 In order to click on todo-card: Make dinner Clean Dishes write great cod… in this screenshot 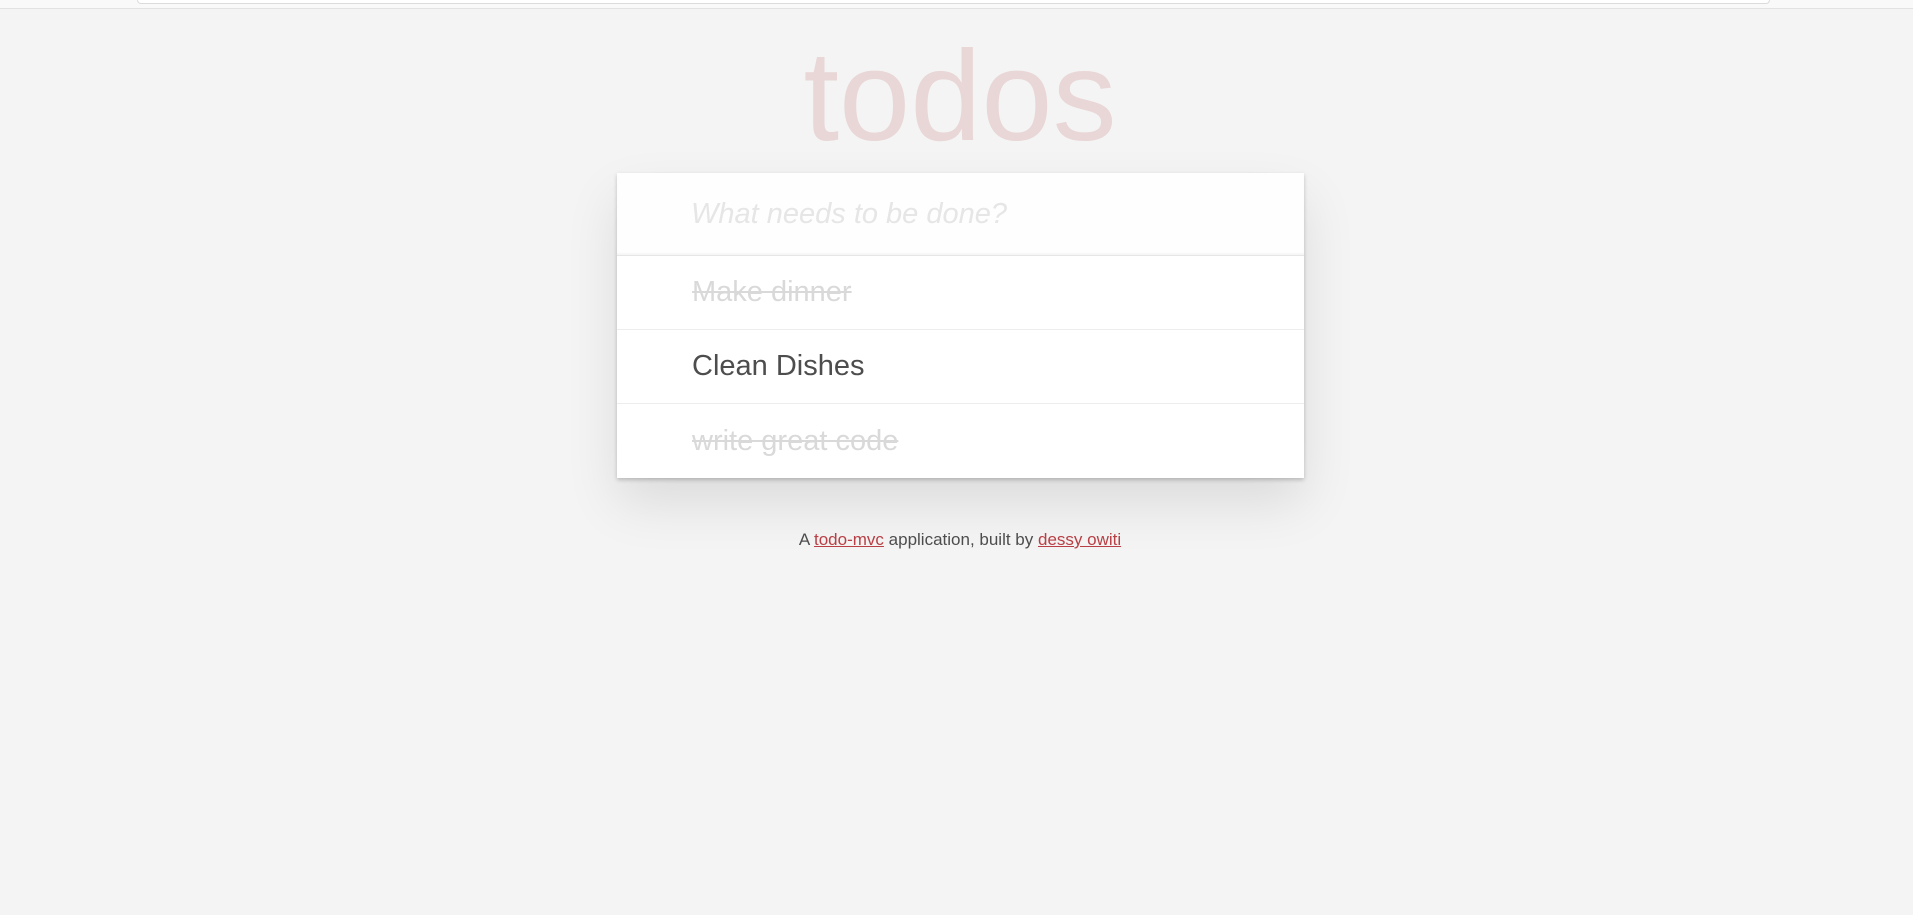, I will do `click(960, 325)`.